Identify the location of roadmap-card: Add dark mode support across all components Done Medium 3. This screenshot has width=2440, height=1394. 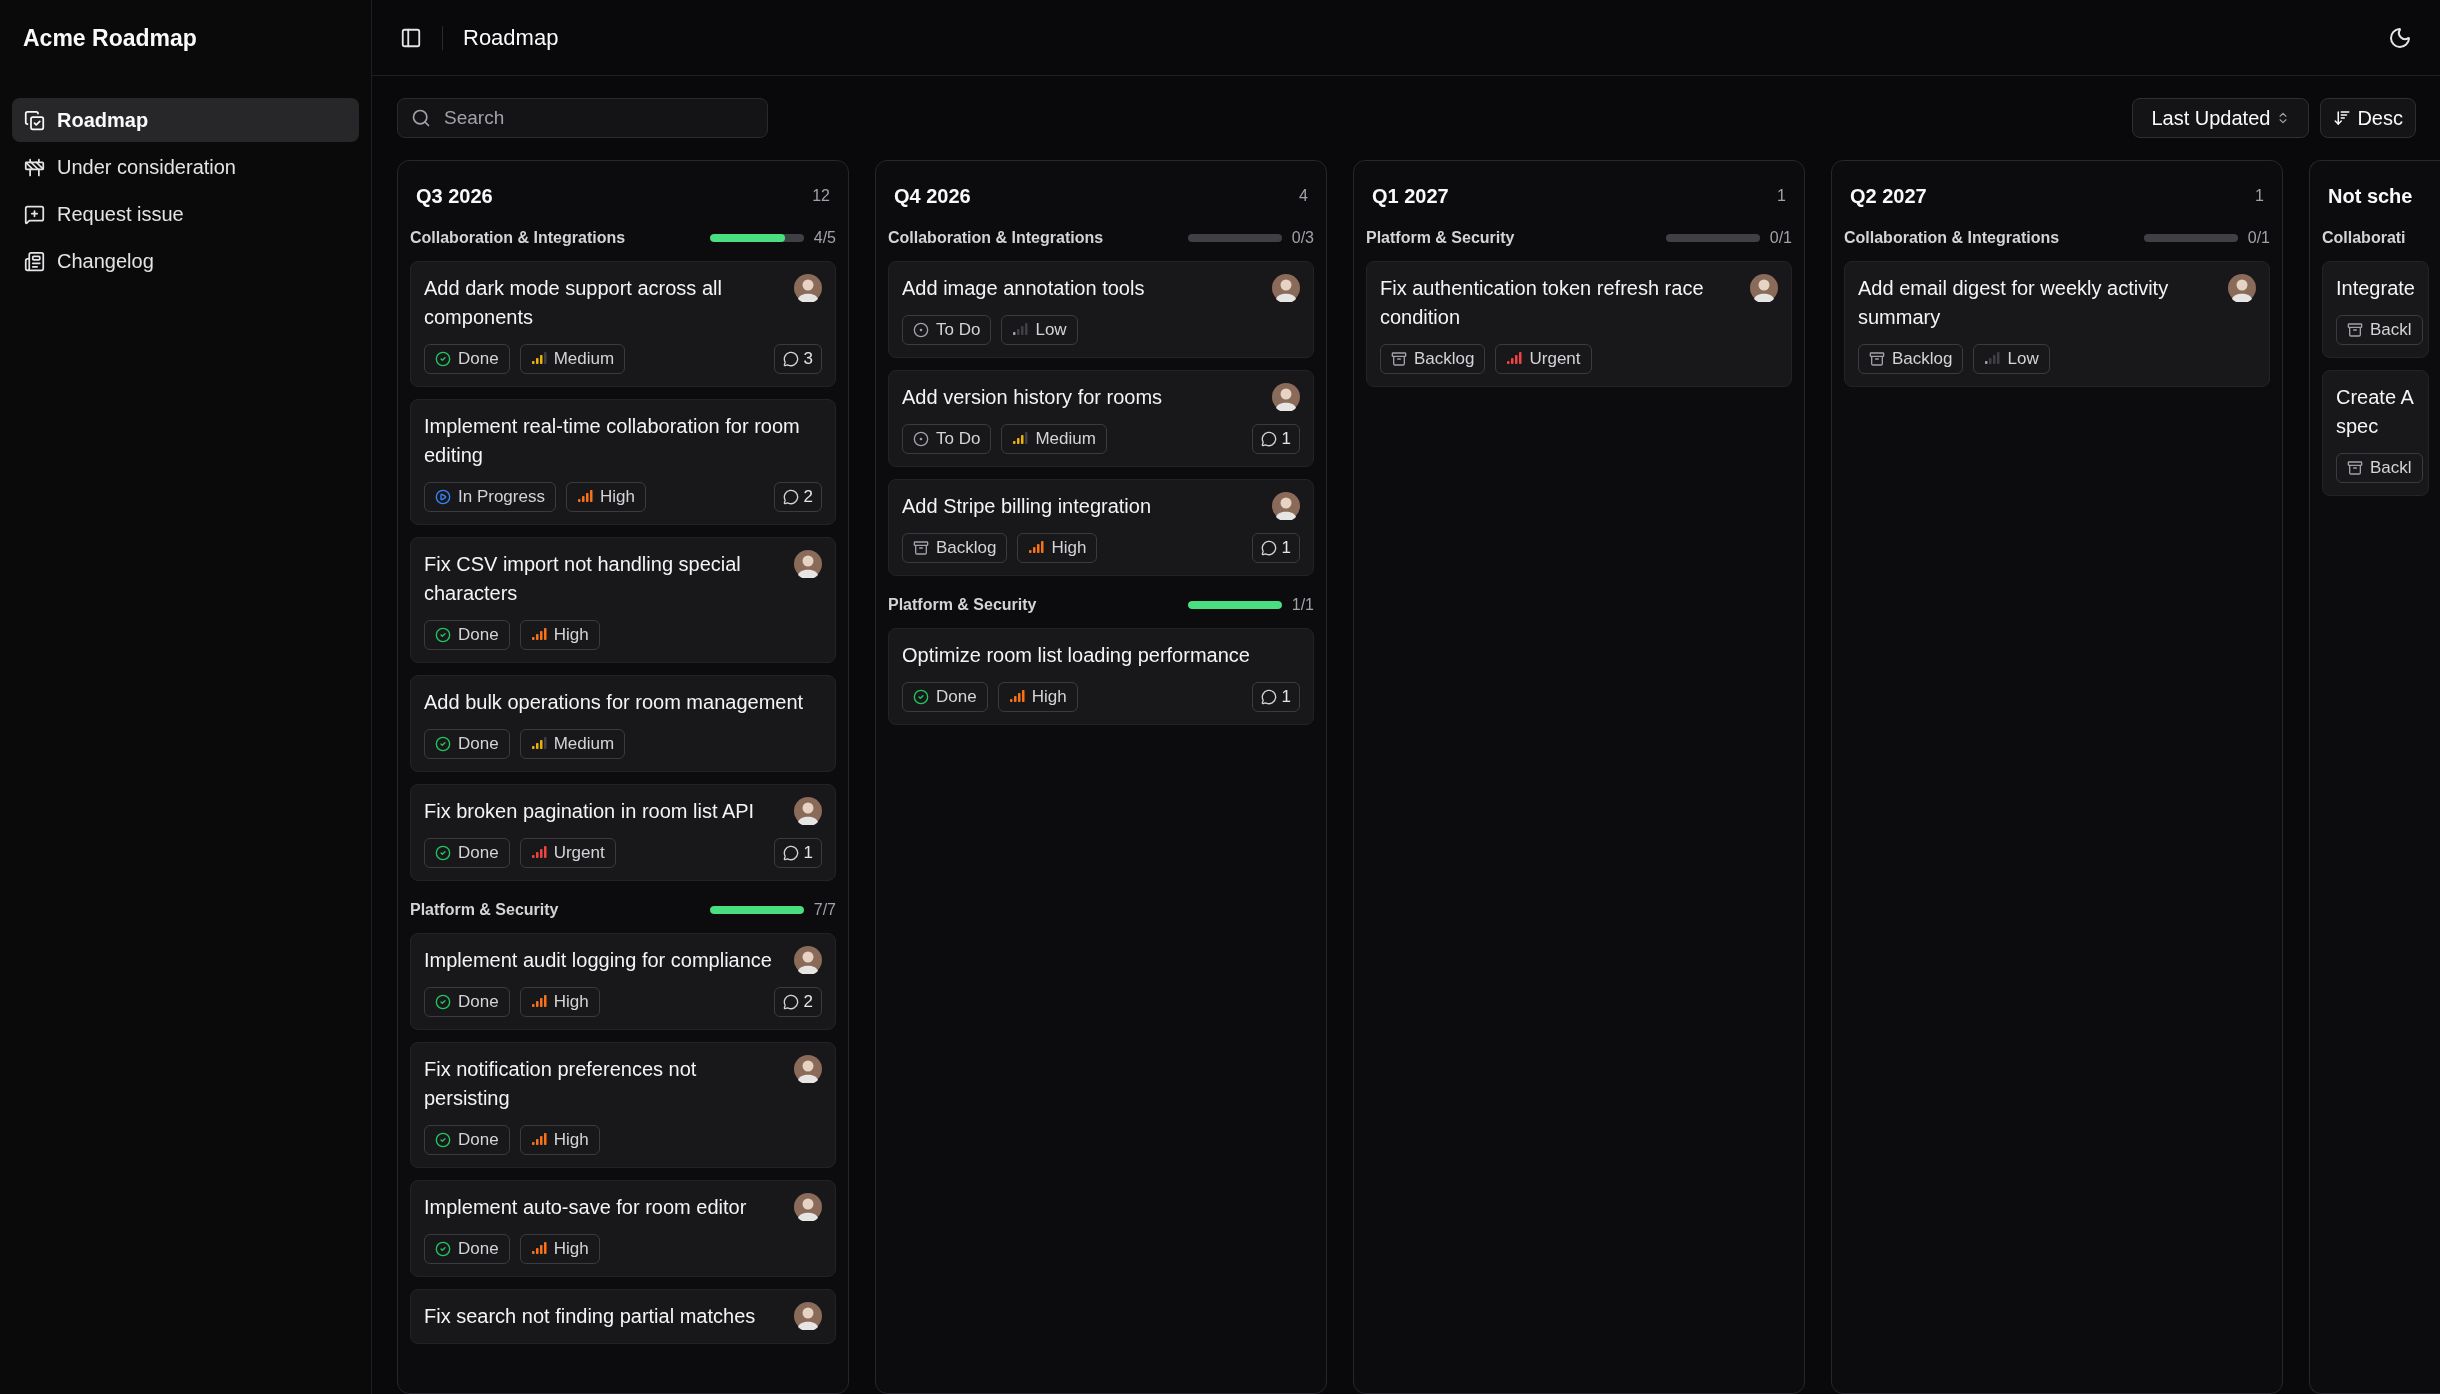
(623, 324).